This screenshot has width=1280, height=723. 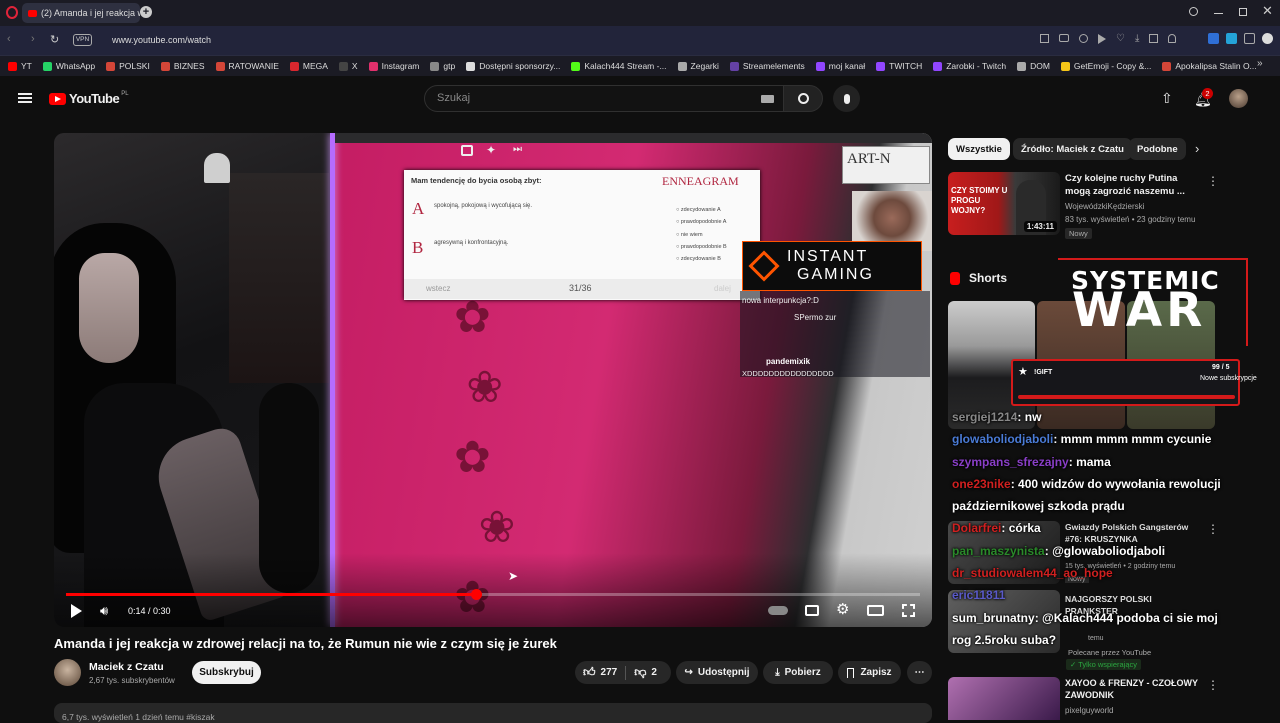 I want to click on forward-icon: ›, so click(x=33, y=39).